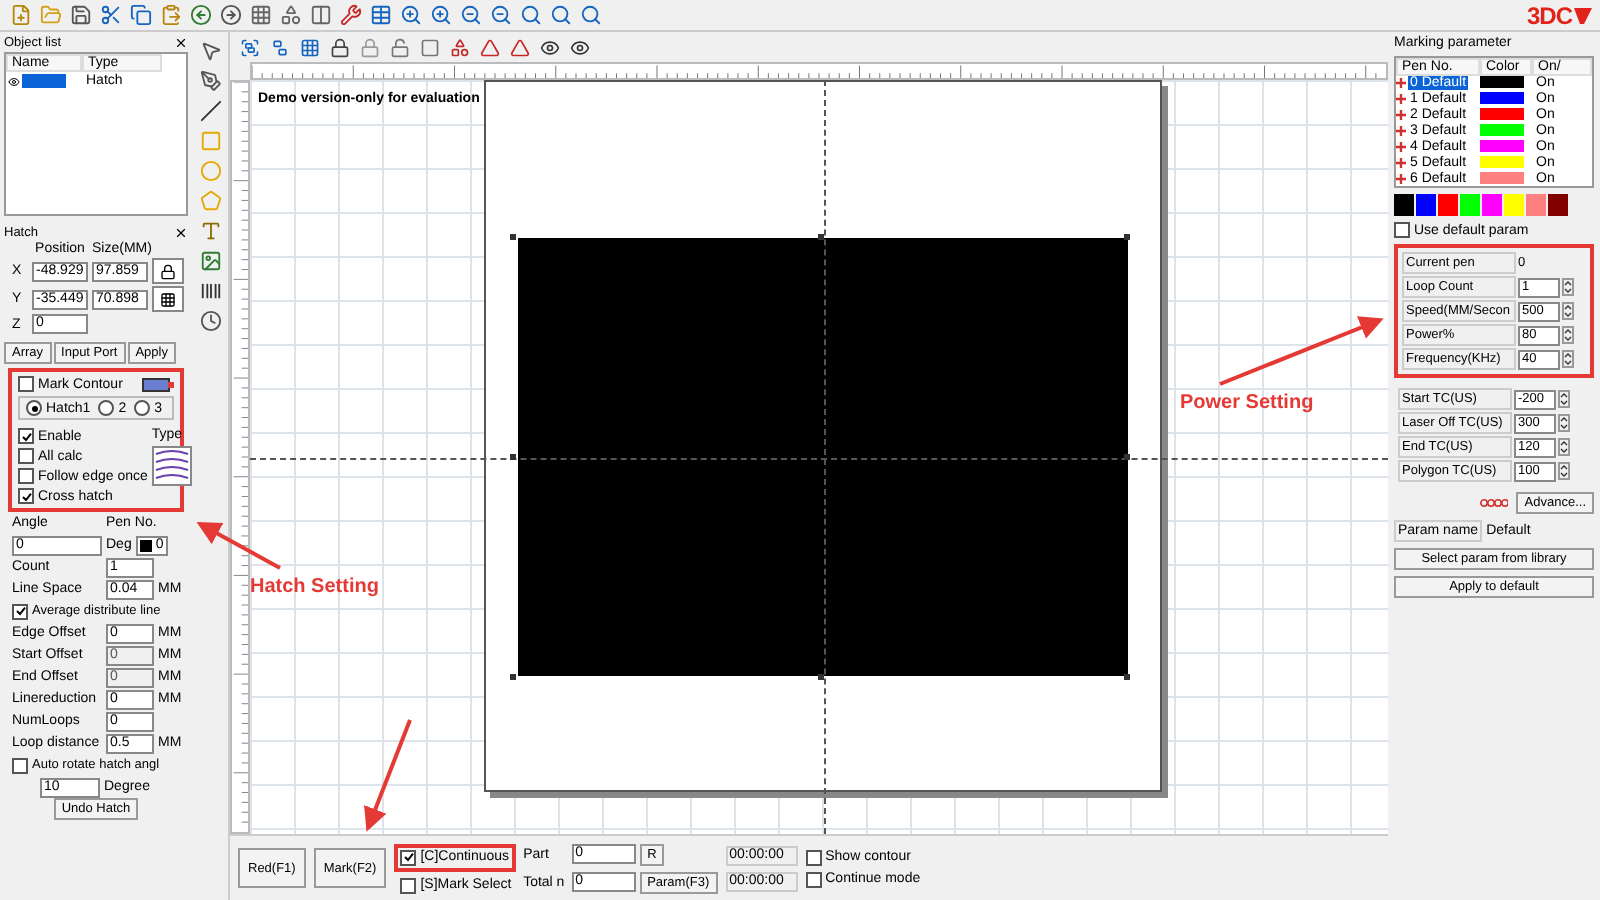 The image size is (1600, 900). Describe the element at coordinates (170, 15) in the screenshot. I see `paste-icon` at that location.